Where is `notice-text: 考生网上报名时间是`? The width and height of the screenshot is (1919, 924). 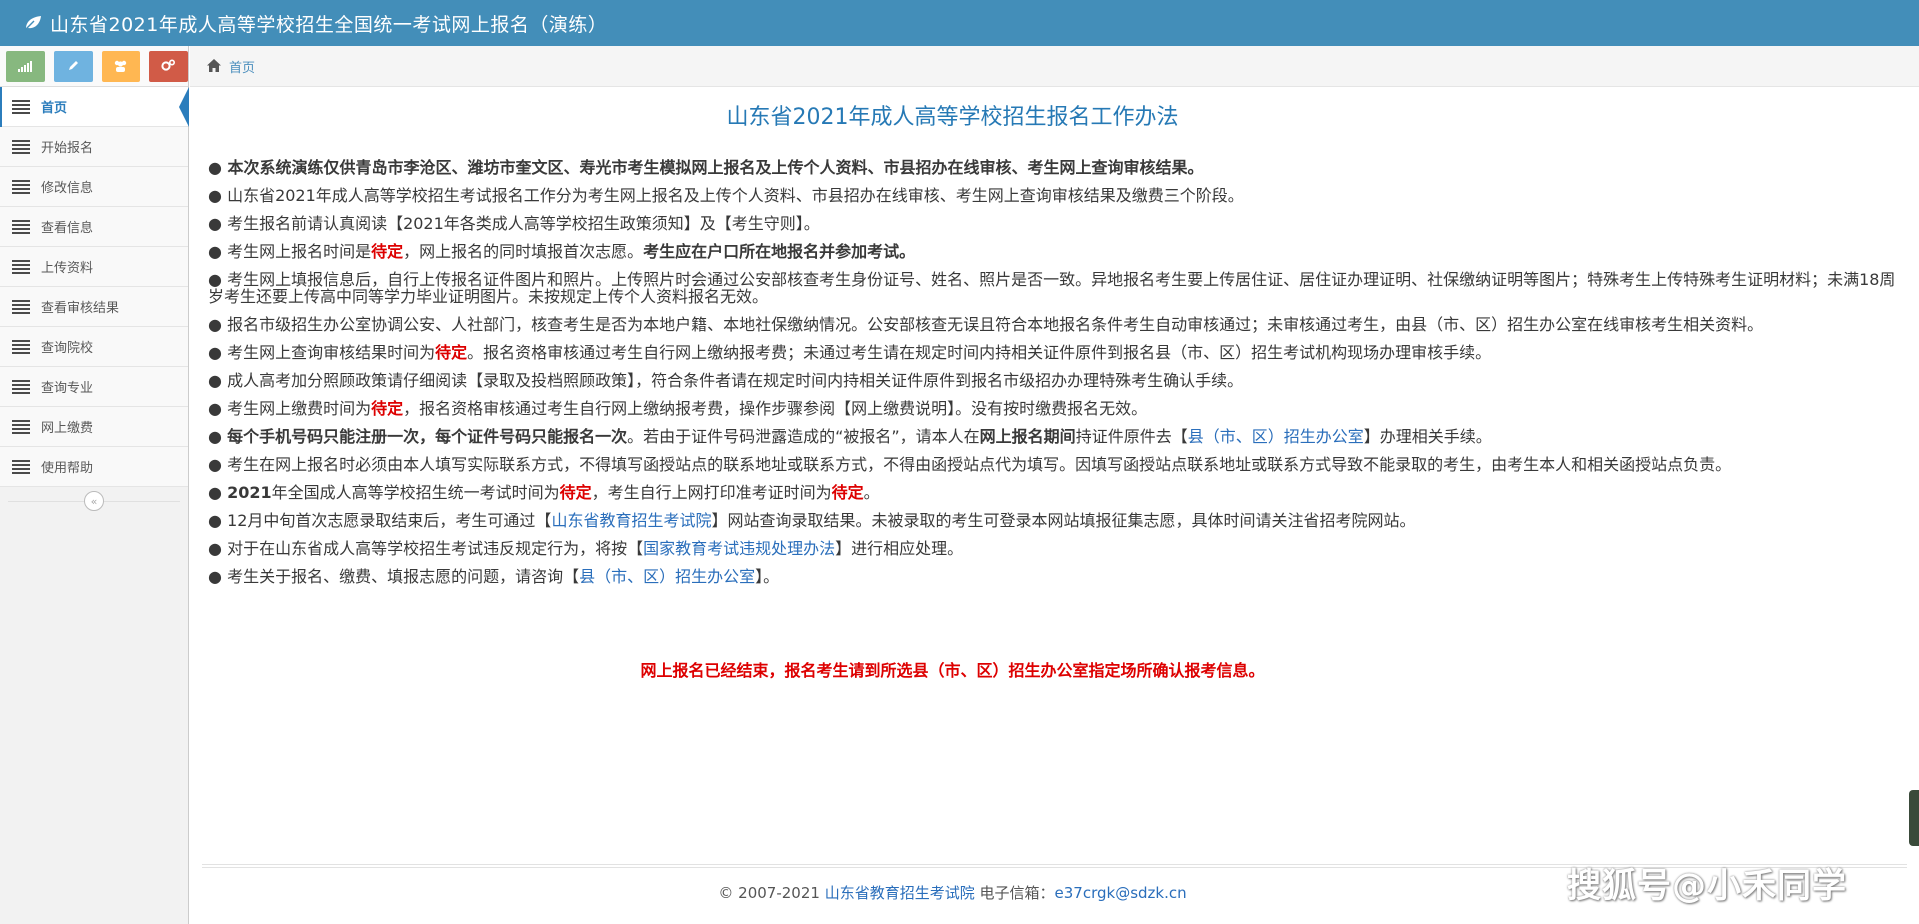
notice-text: 考生网上报名时间是 is located at coordinates (299, 251).